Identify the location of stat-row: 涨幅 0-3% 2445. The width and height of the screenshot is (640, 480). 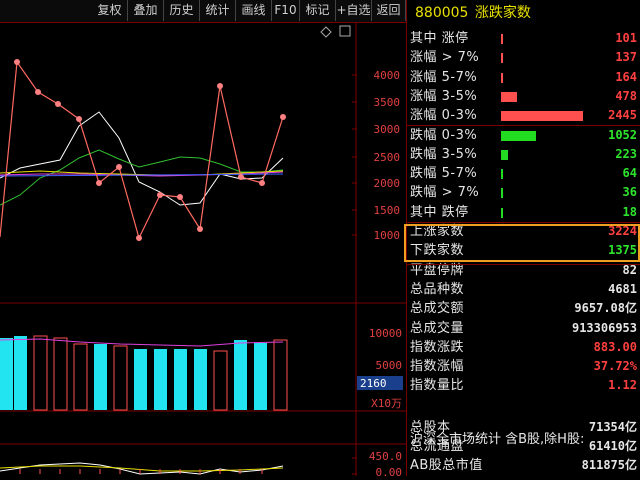
(523, 115).